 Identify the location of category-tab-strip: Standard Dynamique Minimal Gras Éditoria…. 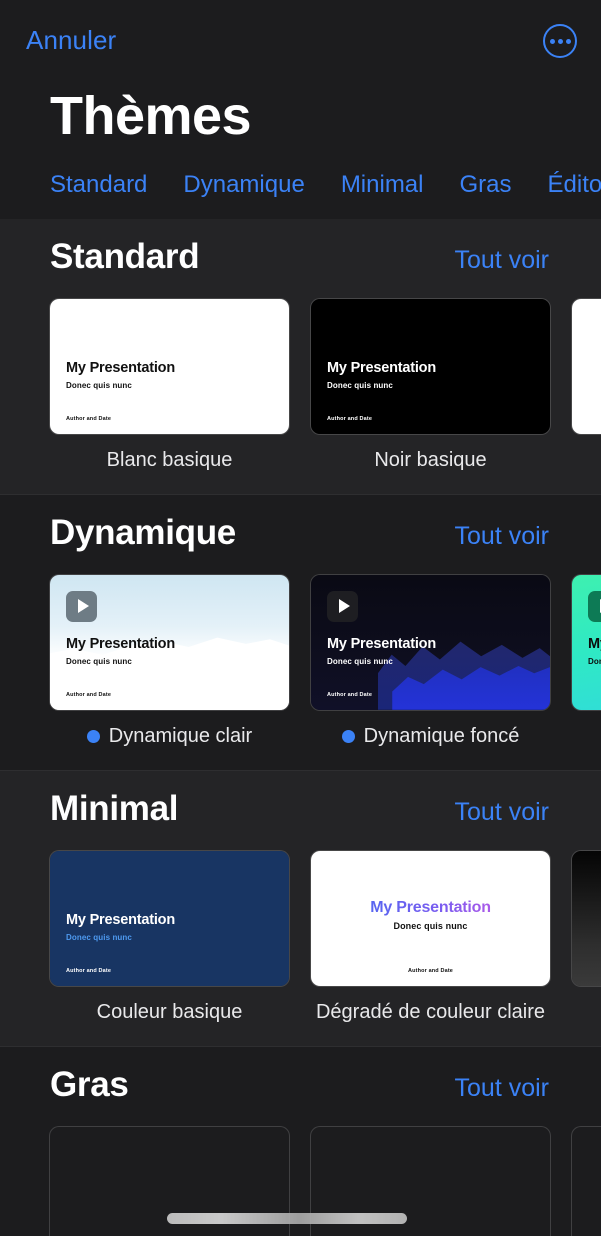
(300, 182).